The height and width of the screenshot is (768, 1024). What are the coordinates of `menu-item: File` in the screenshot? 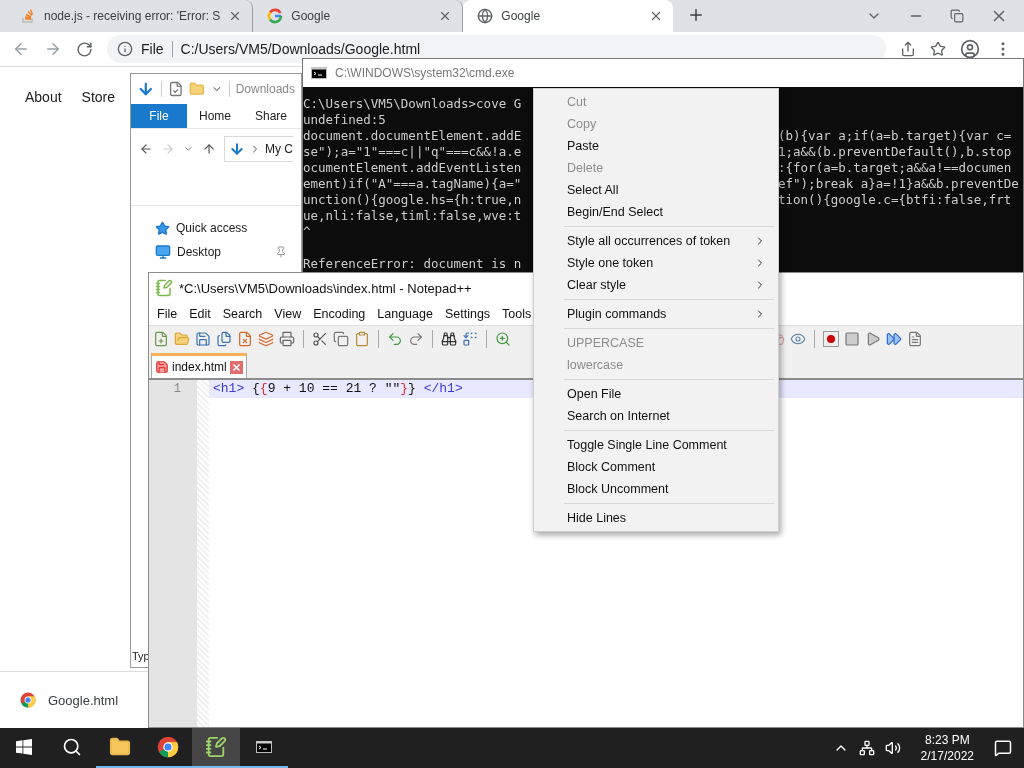 It's located at (167, 314).